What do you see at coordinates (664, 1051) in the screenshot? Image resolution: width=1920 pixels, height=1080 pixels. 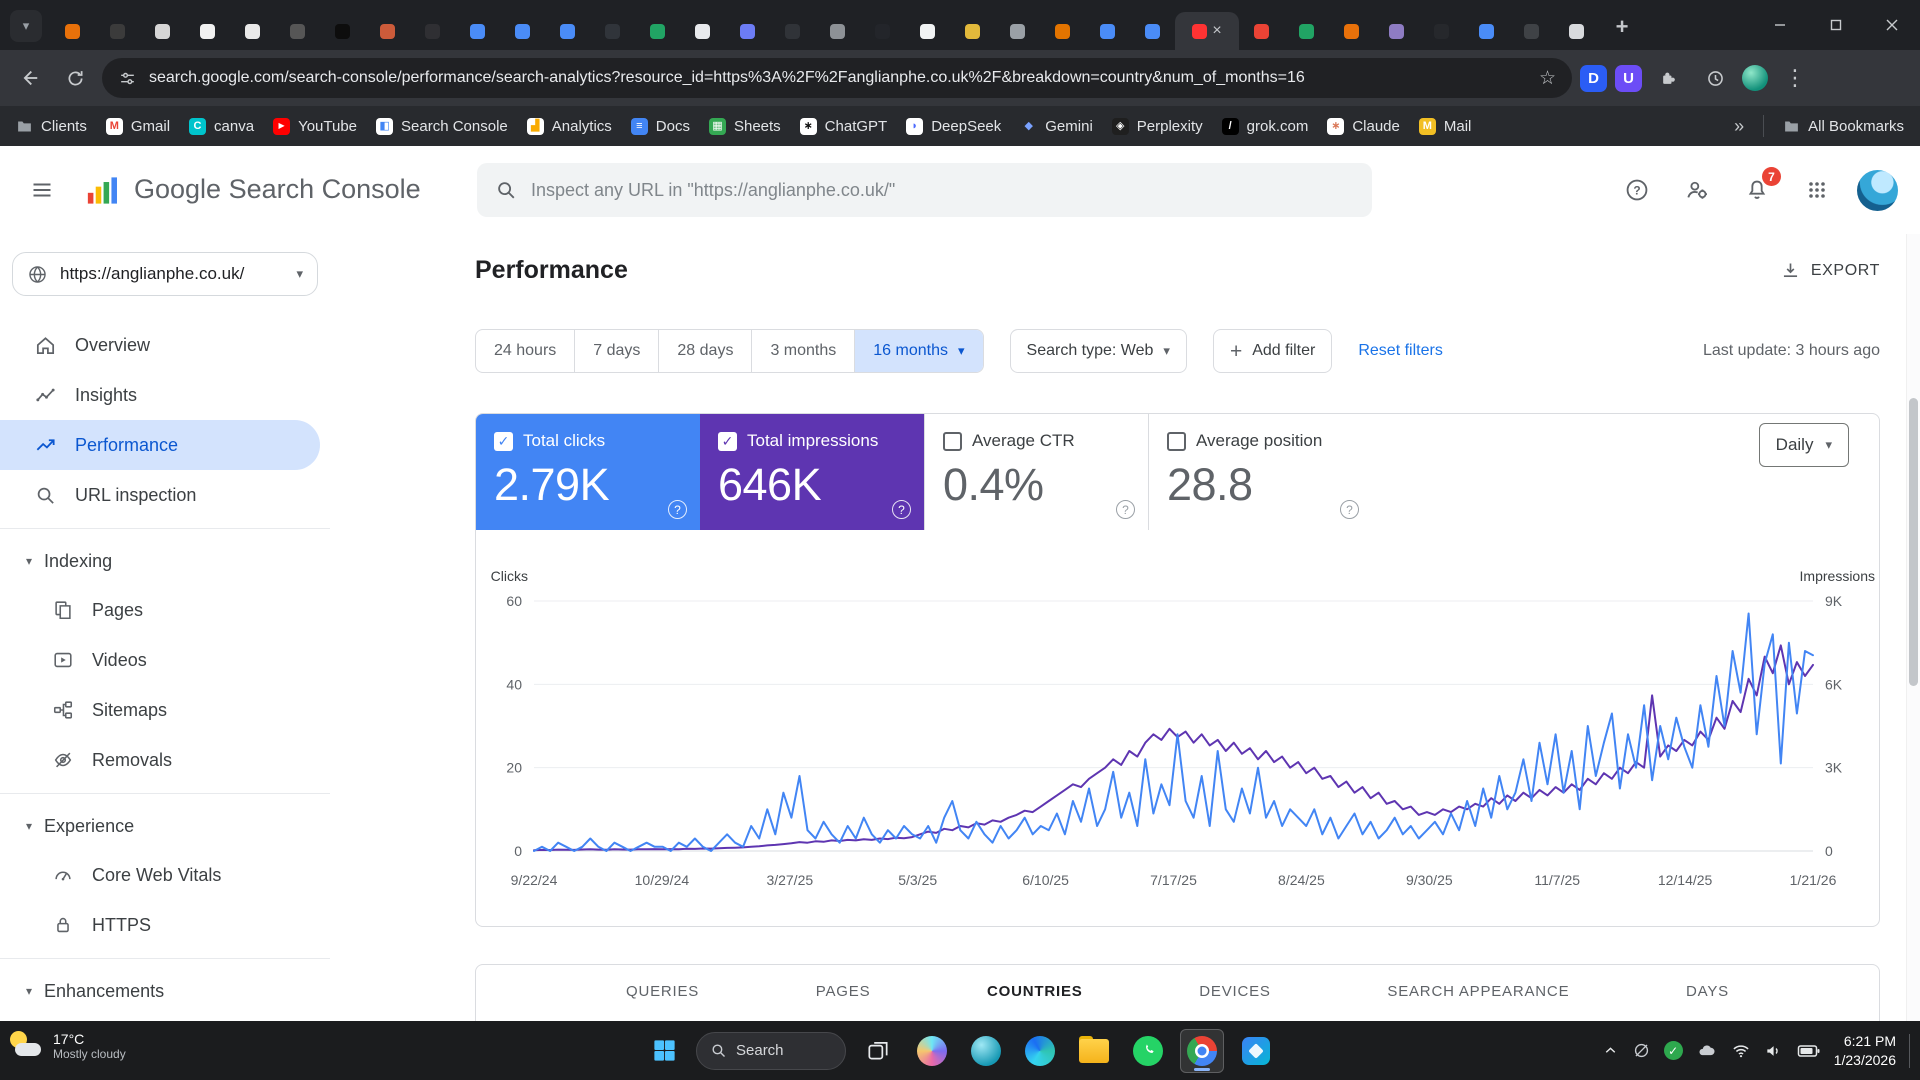 I see `start-button` at bounding box center [664, 1051].